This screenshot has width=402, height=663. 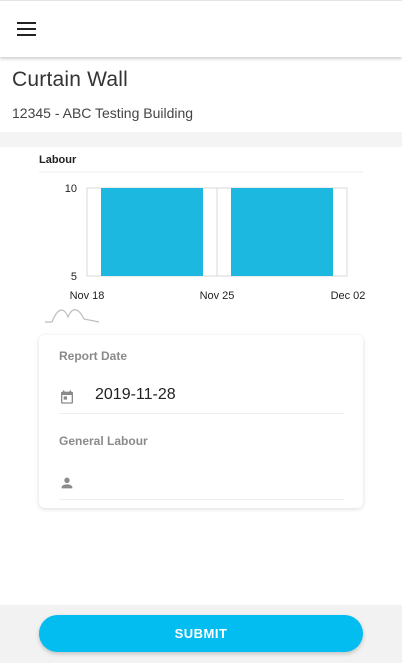 What do you see at coordinates (103, 113) in the screenshot?
I see `page-subtitle: 12345 - ABC Testing Building` at bounding box center [103, 113].